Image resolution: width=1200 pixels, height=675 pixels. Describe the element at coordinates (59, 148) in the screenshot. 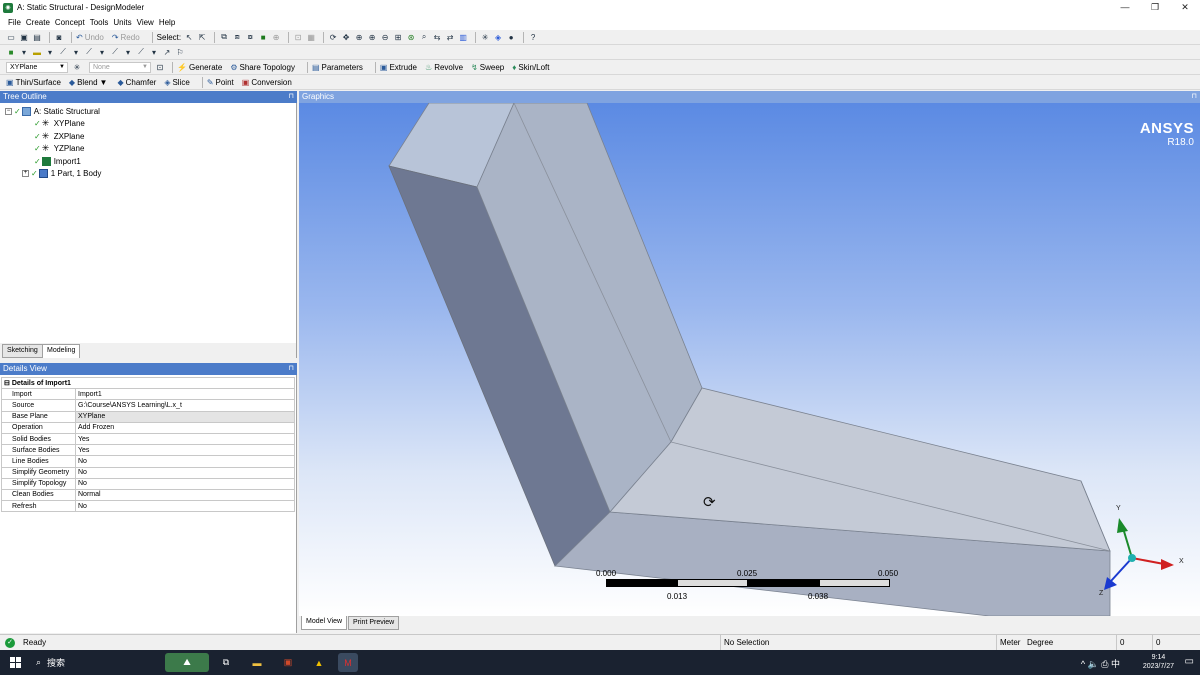

I see `tree-item-yzplane: ✓ ✳ YZPlane` at that location.